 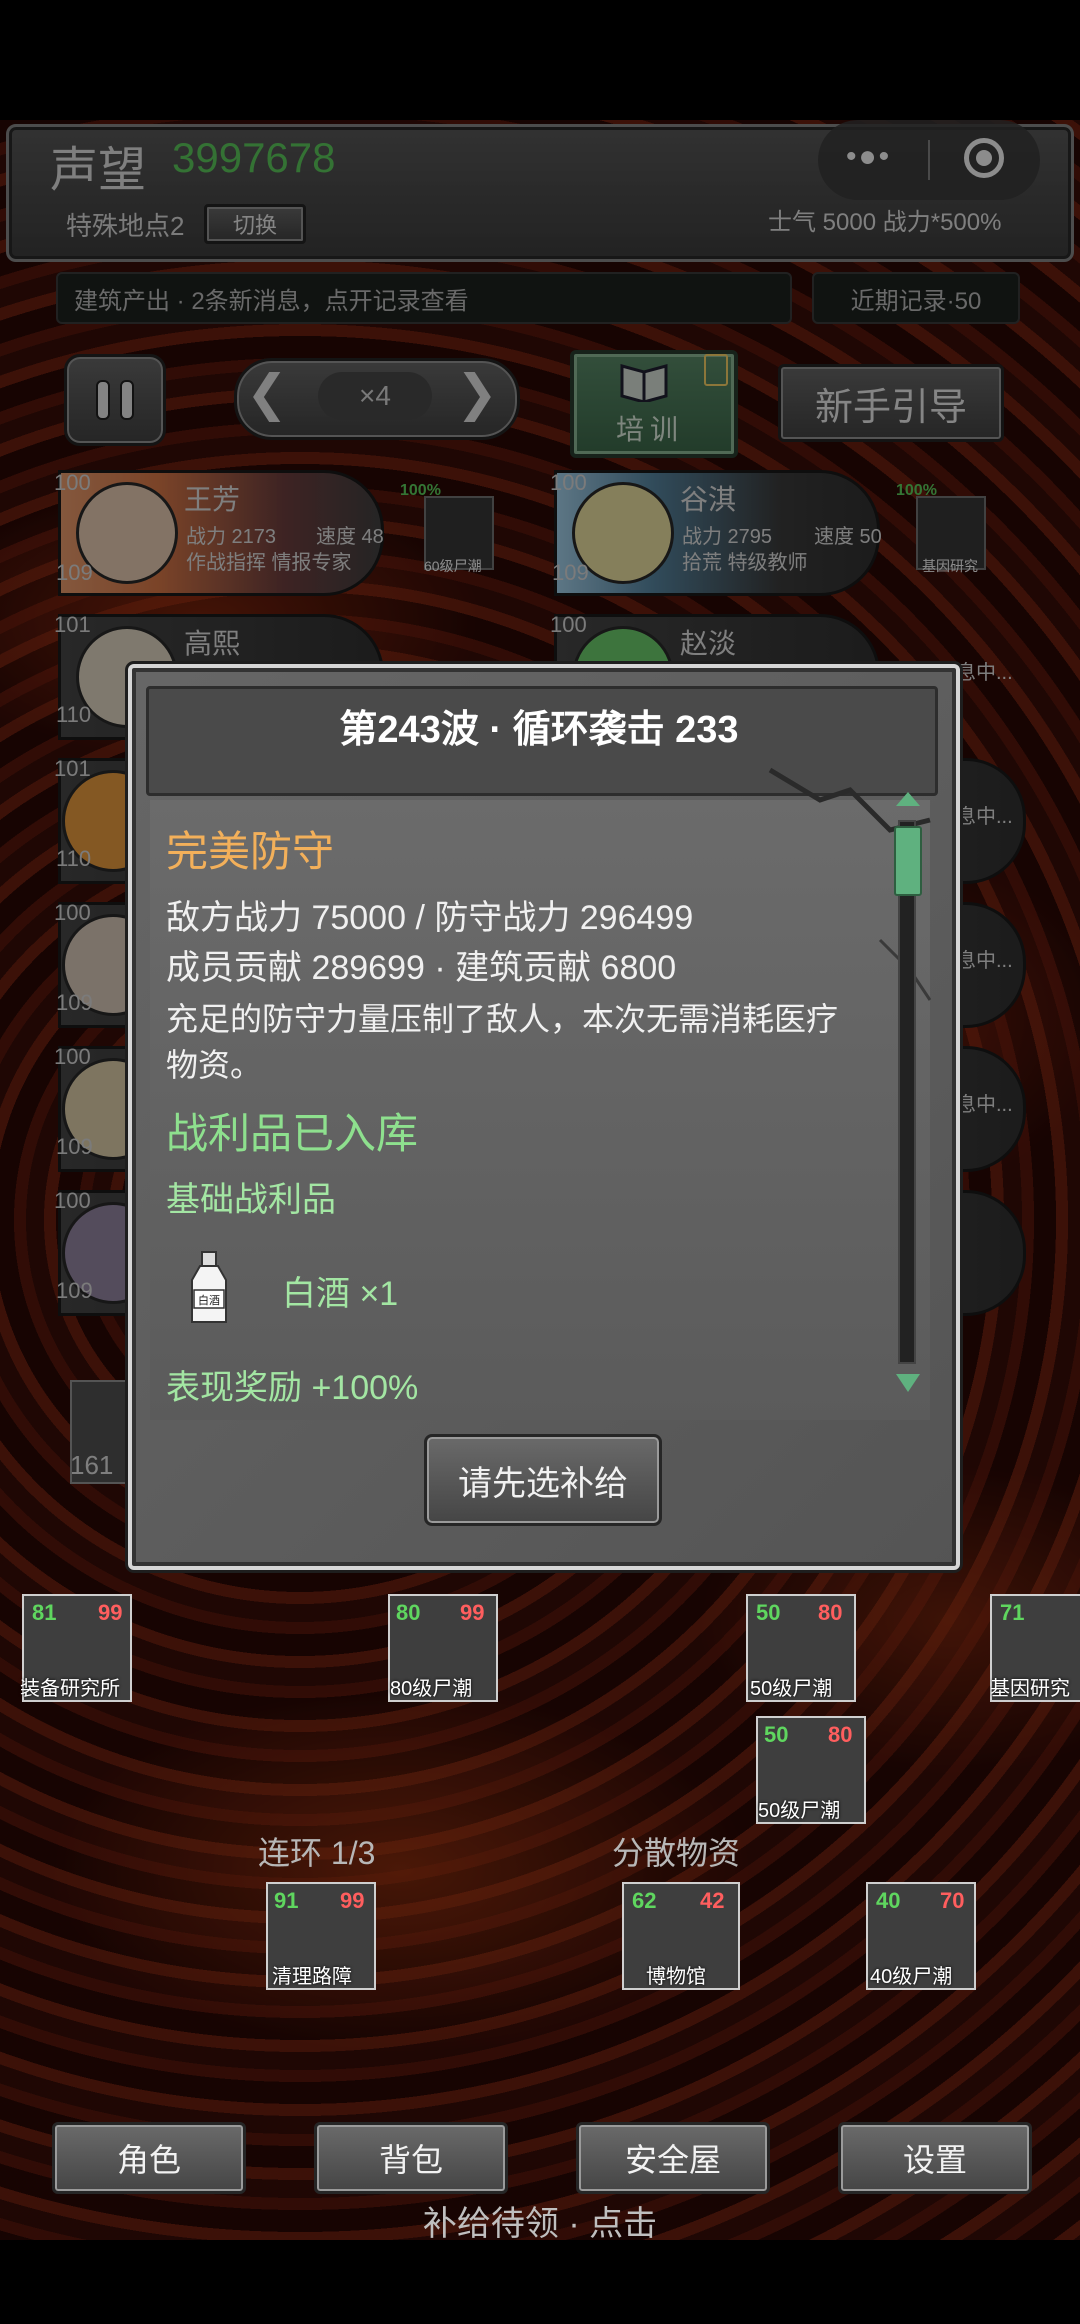 I want to click on node-right-number: 42, so click(x=712, y=1900).